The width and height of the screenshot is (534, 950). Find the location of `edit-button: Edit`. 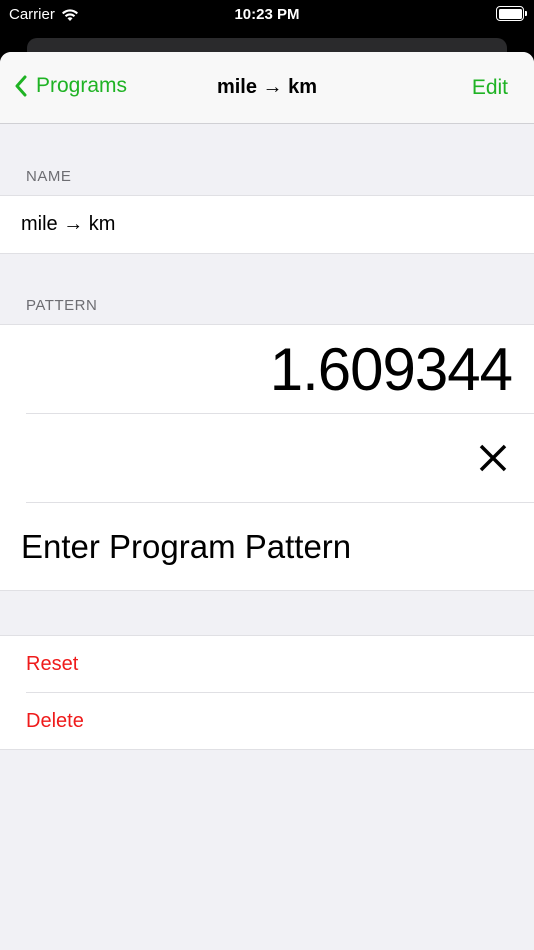

edit-button: Edit is located at coordinates (490, 88).